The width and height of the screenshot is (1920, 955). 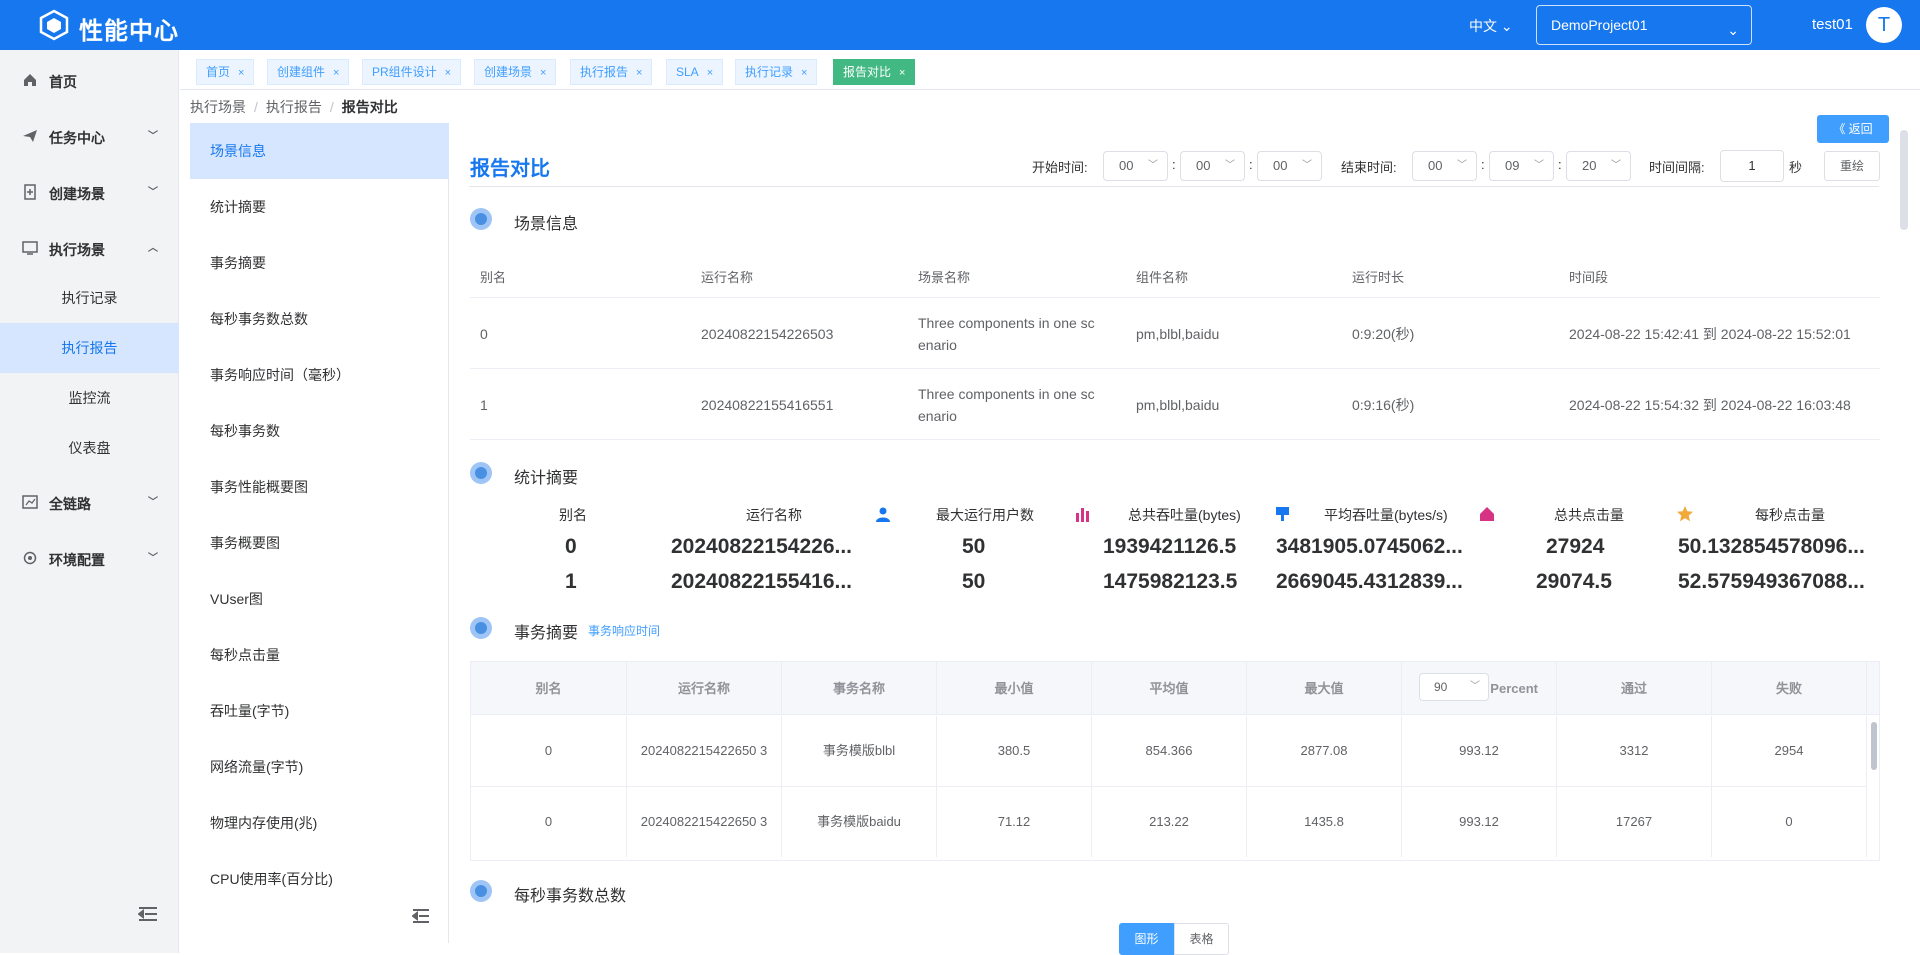 What do you see at coordinates (319, 319) in the screenshot?
I see `nav-tps-total: 每秒事务数总数` at bounding box center [319, 319].